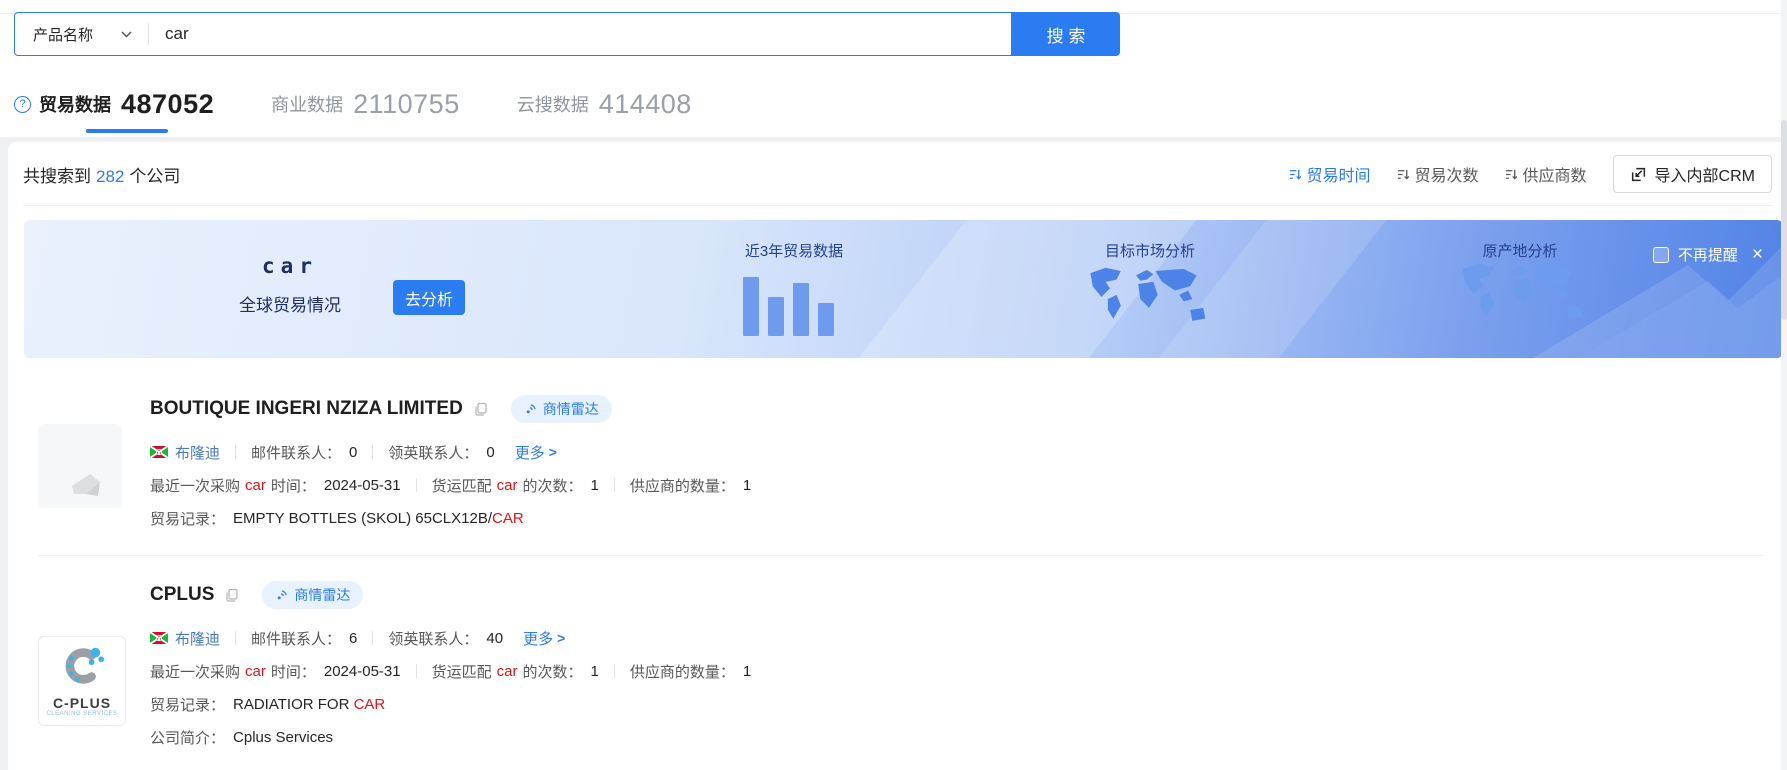 This screenshot has height=770, width=1787. Describe the element at coordinates (353, 638) in the screenshot. I see `email-contacts-count: 6` at that location.